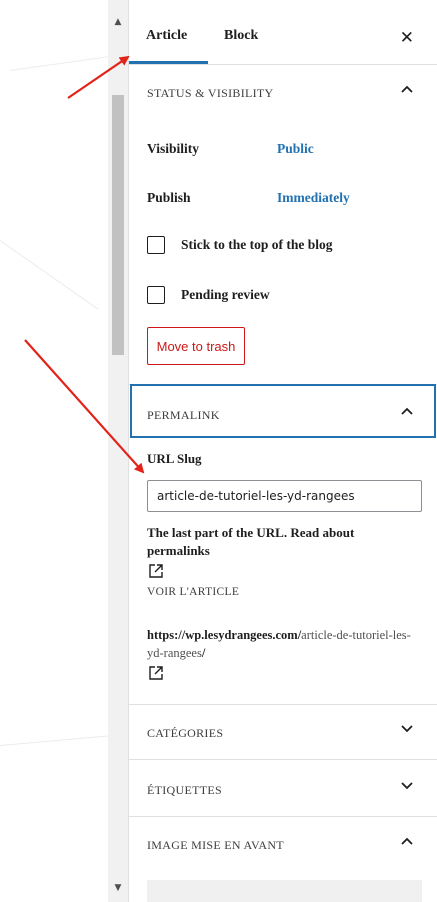 This screenshot has height=902, width=437. What do you see at coordinates (215, 845) in the screenshot?
I see `featured-image-title: IMAGE MISE EN AVANT` at bounding box center [215, 845].